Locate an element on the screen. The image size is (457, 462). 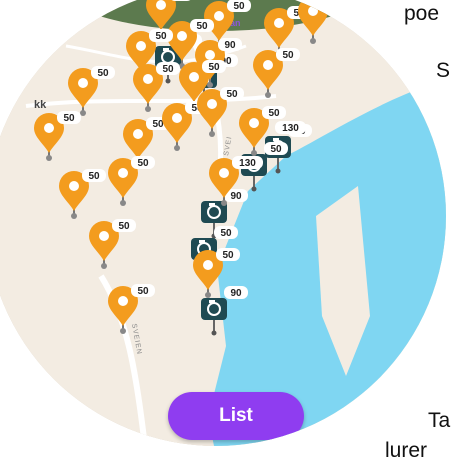
list-button: List is located at coordinates (236, 416).